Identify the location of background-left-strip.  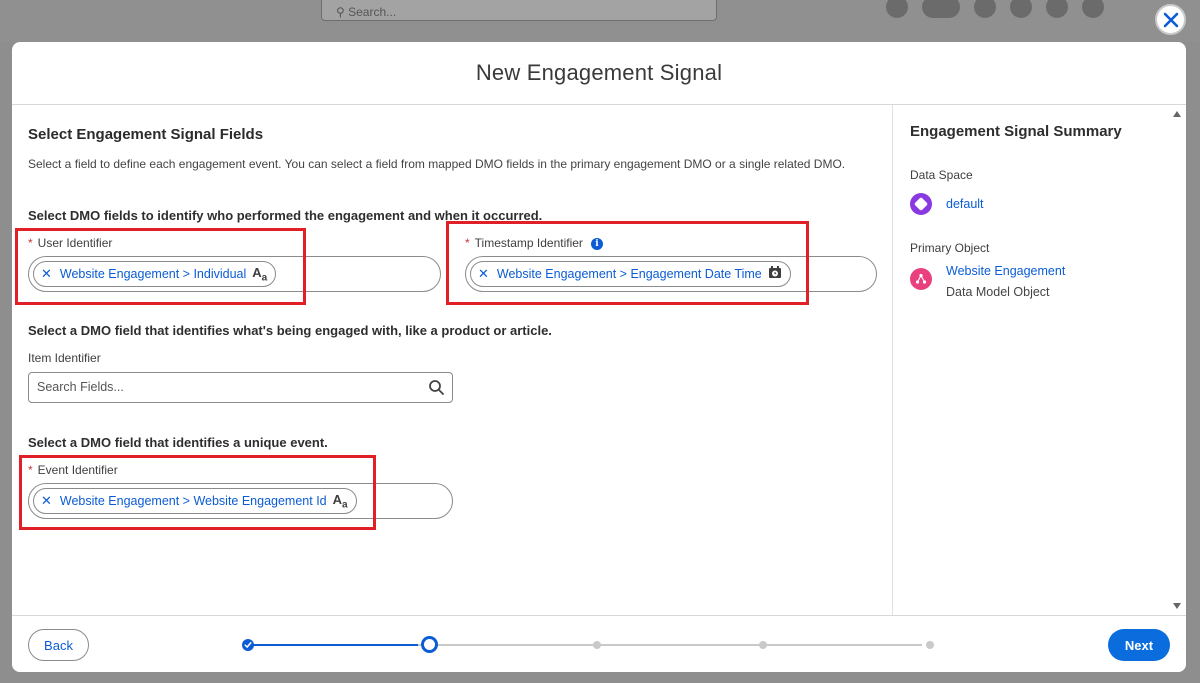
(6, 362).